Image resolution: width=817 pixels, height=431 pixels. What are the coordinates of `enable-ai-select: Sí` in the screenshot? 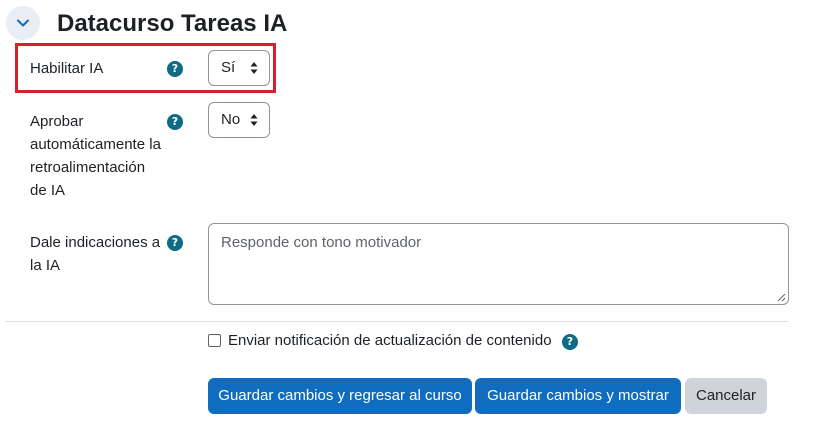 It's located at (239, 68).